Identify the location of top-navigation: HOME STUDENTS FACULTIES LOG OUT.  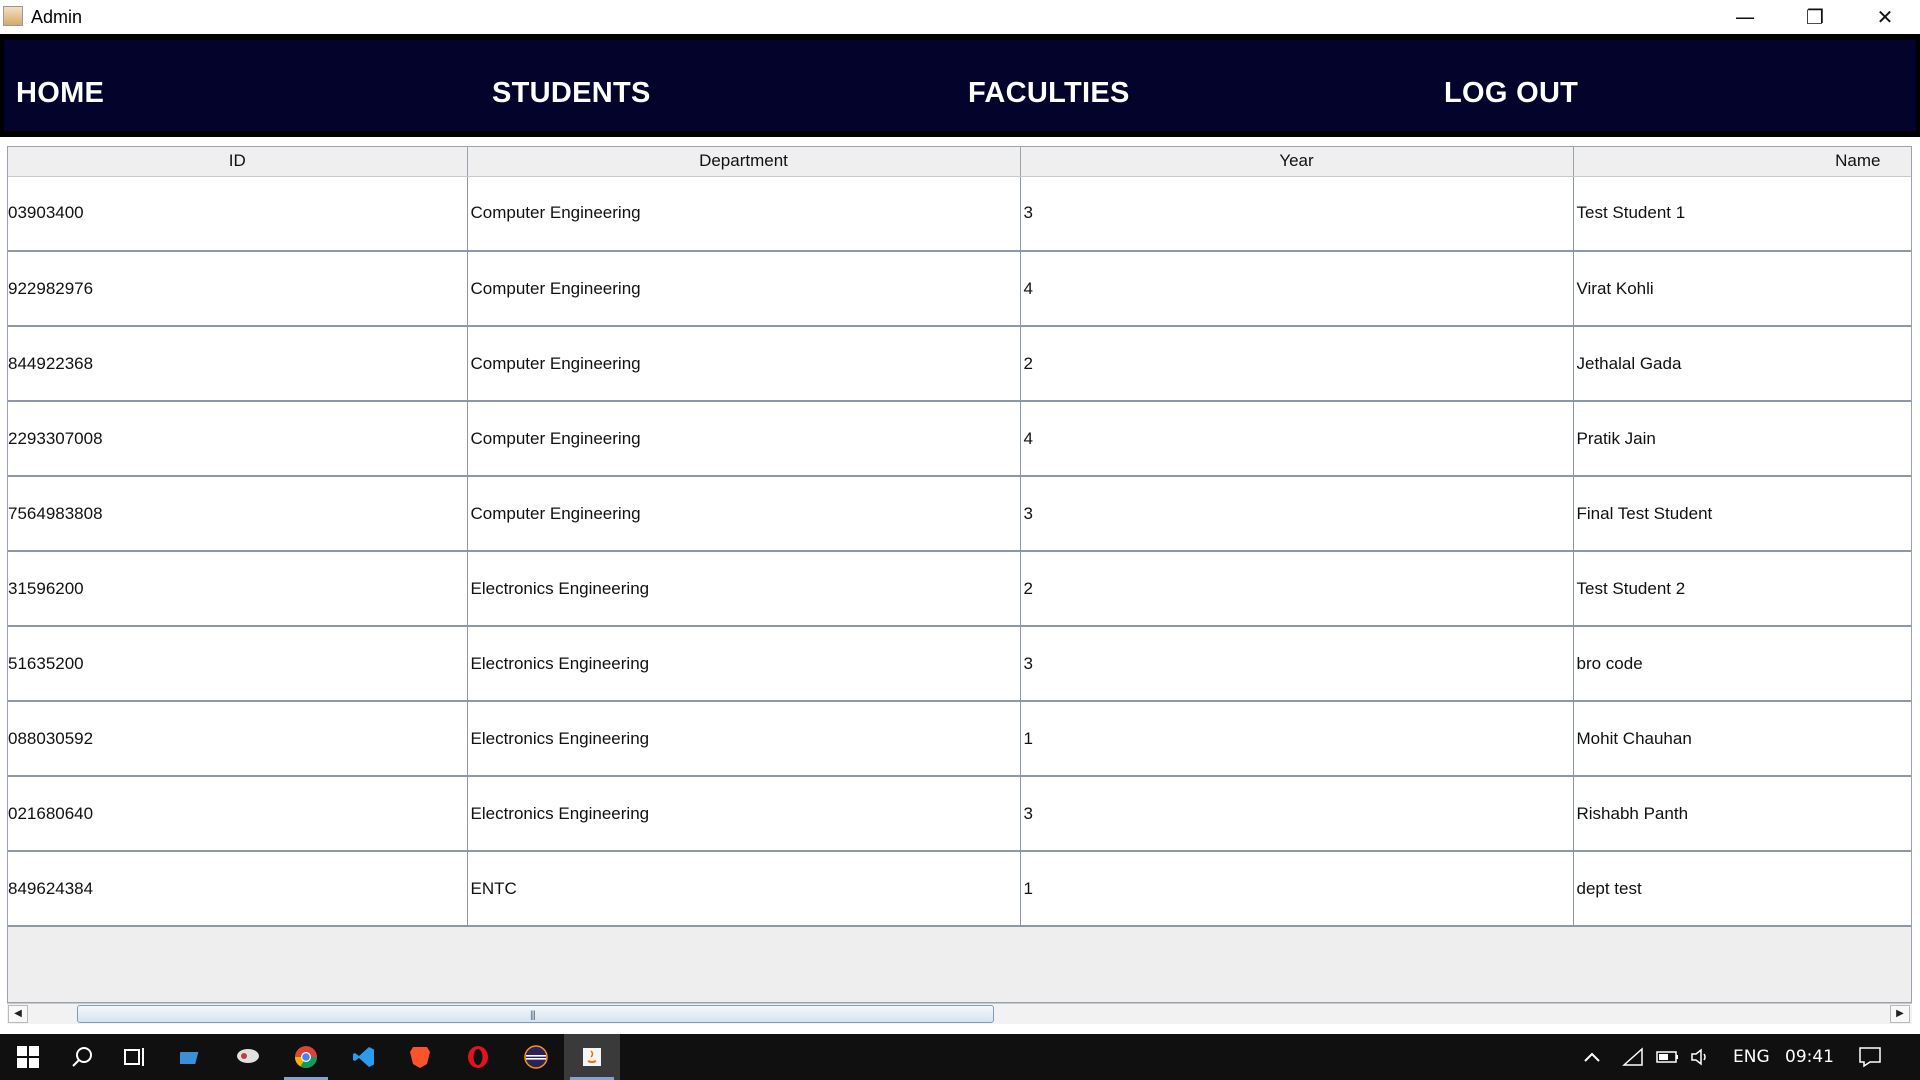
(960, 85).